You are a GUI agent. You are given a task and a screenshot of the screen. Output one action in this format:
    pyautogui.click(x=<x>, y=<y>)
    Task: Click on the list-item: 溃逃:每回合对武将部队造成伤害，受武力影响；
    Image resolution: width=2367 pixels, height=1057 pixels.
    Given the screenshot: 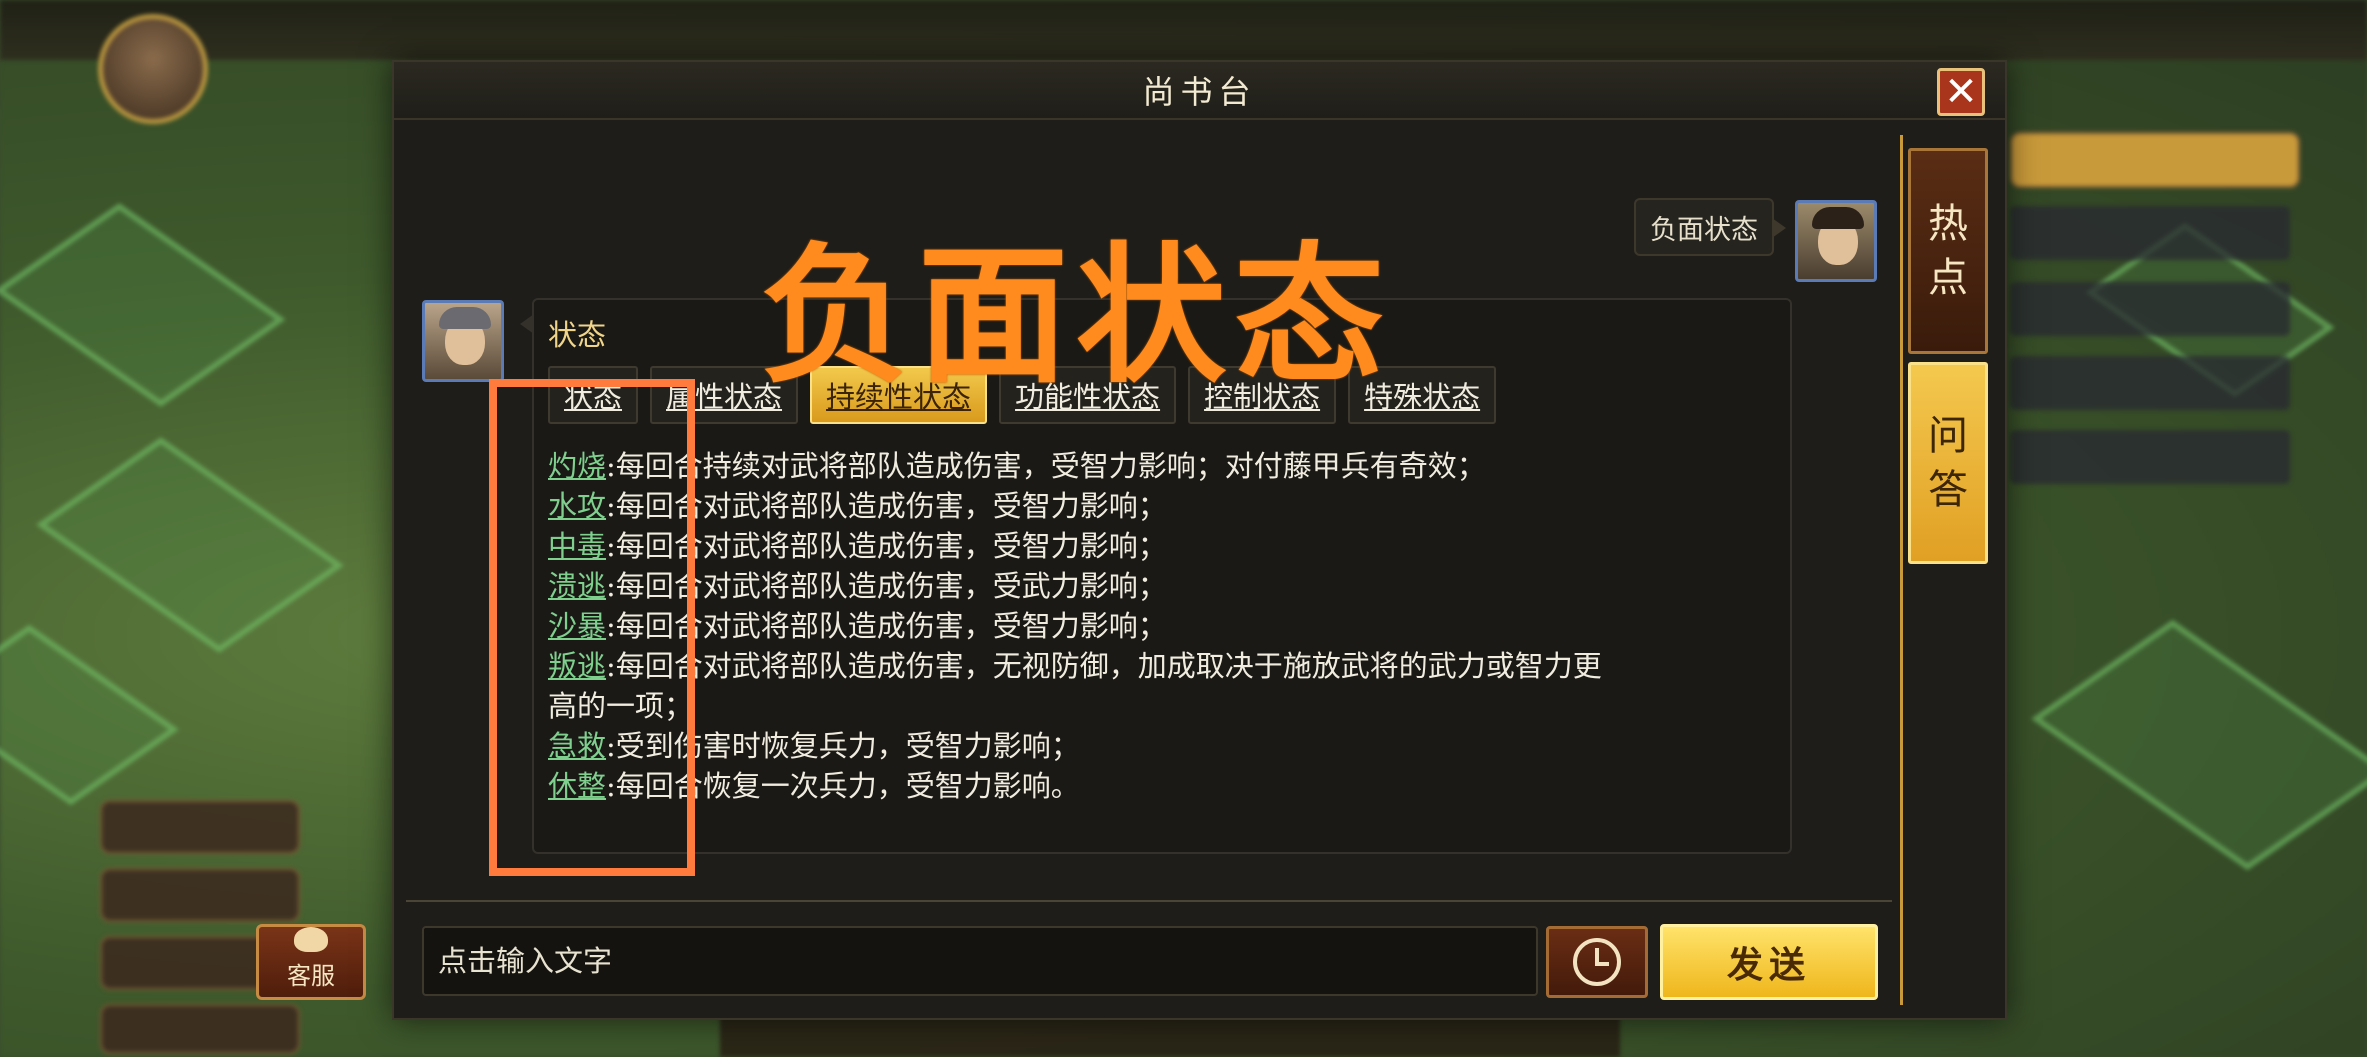 What is the action you would take?
    pyautogui.click(x=1158, y=586)
    